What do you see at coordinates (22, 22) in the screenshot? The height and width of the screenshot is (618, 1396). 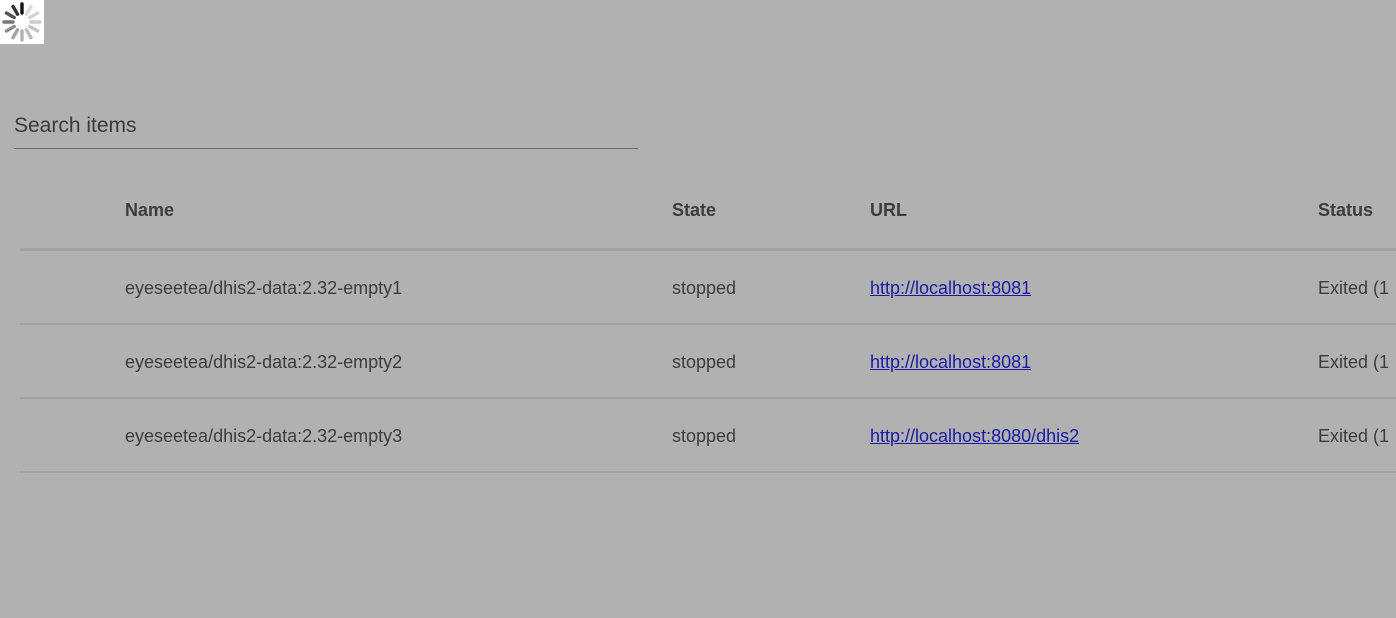 I see `loading-spinner-icon` at bounding box center [22, 22].